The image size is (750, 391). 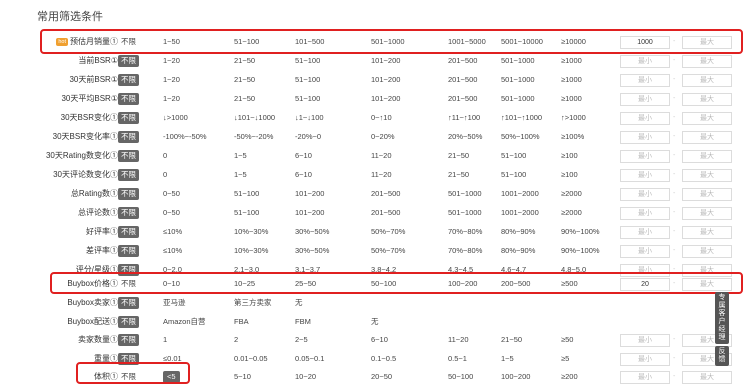 What do you see at coordinates (515, 284) in the screenshot?
I see `range-option: 200~500` at bounding box center [515, 284].